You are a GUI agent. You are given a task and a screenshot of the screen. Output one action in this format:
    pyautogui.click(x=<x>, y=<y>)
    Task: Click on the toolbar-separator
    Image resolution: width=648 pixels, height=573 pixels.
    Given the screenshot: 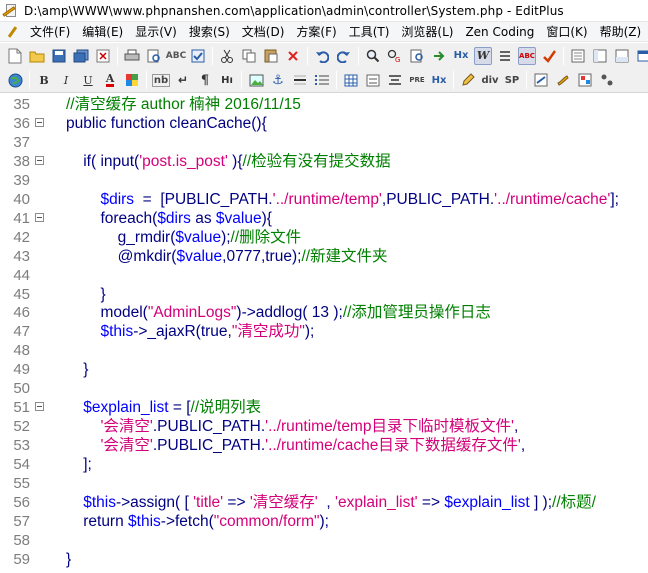 What is the action you would take?
    pyautogui.click(x=241, y=80)
    